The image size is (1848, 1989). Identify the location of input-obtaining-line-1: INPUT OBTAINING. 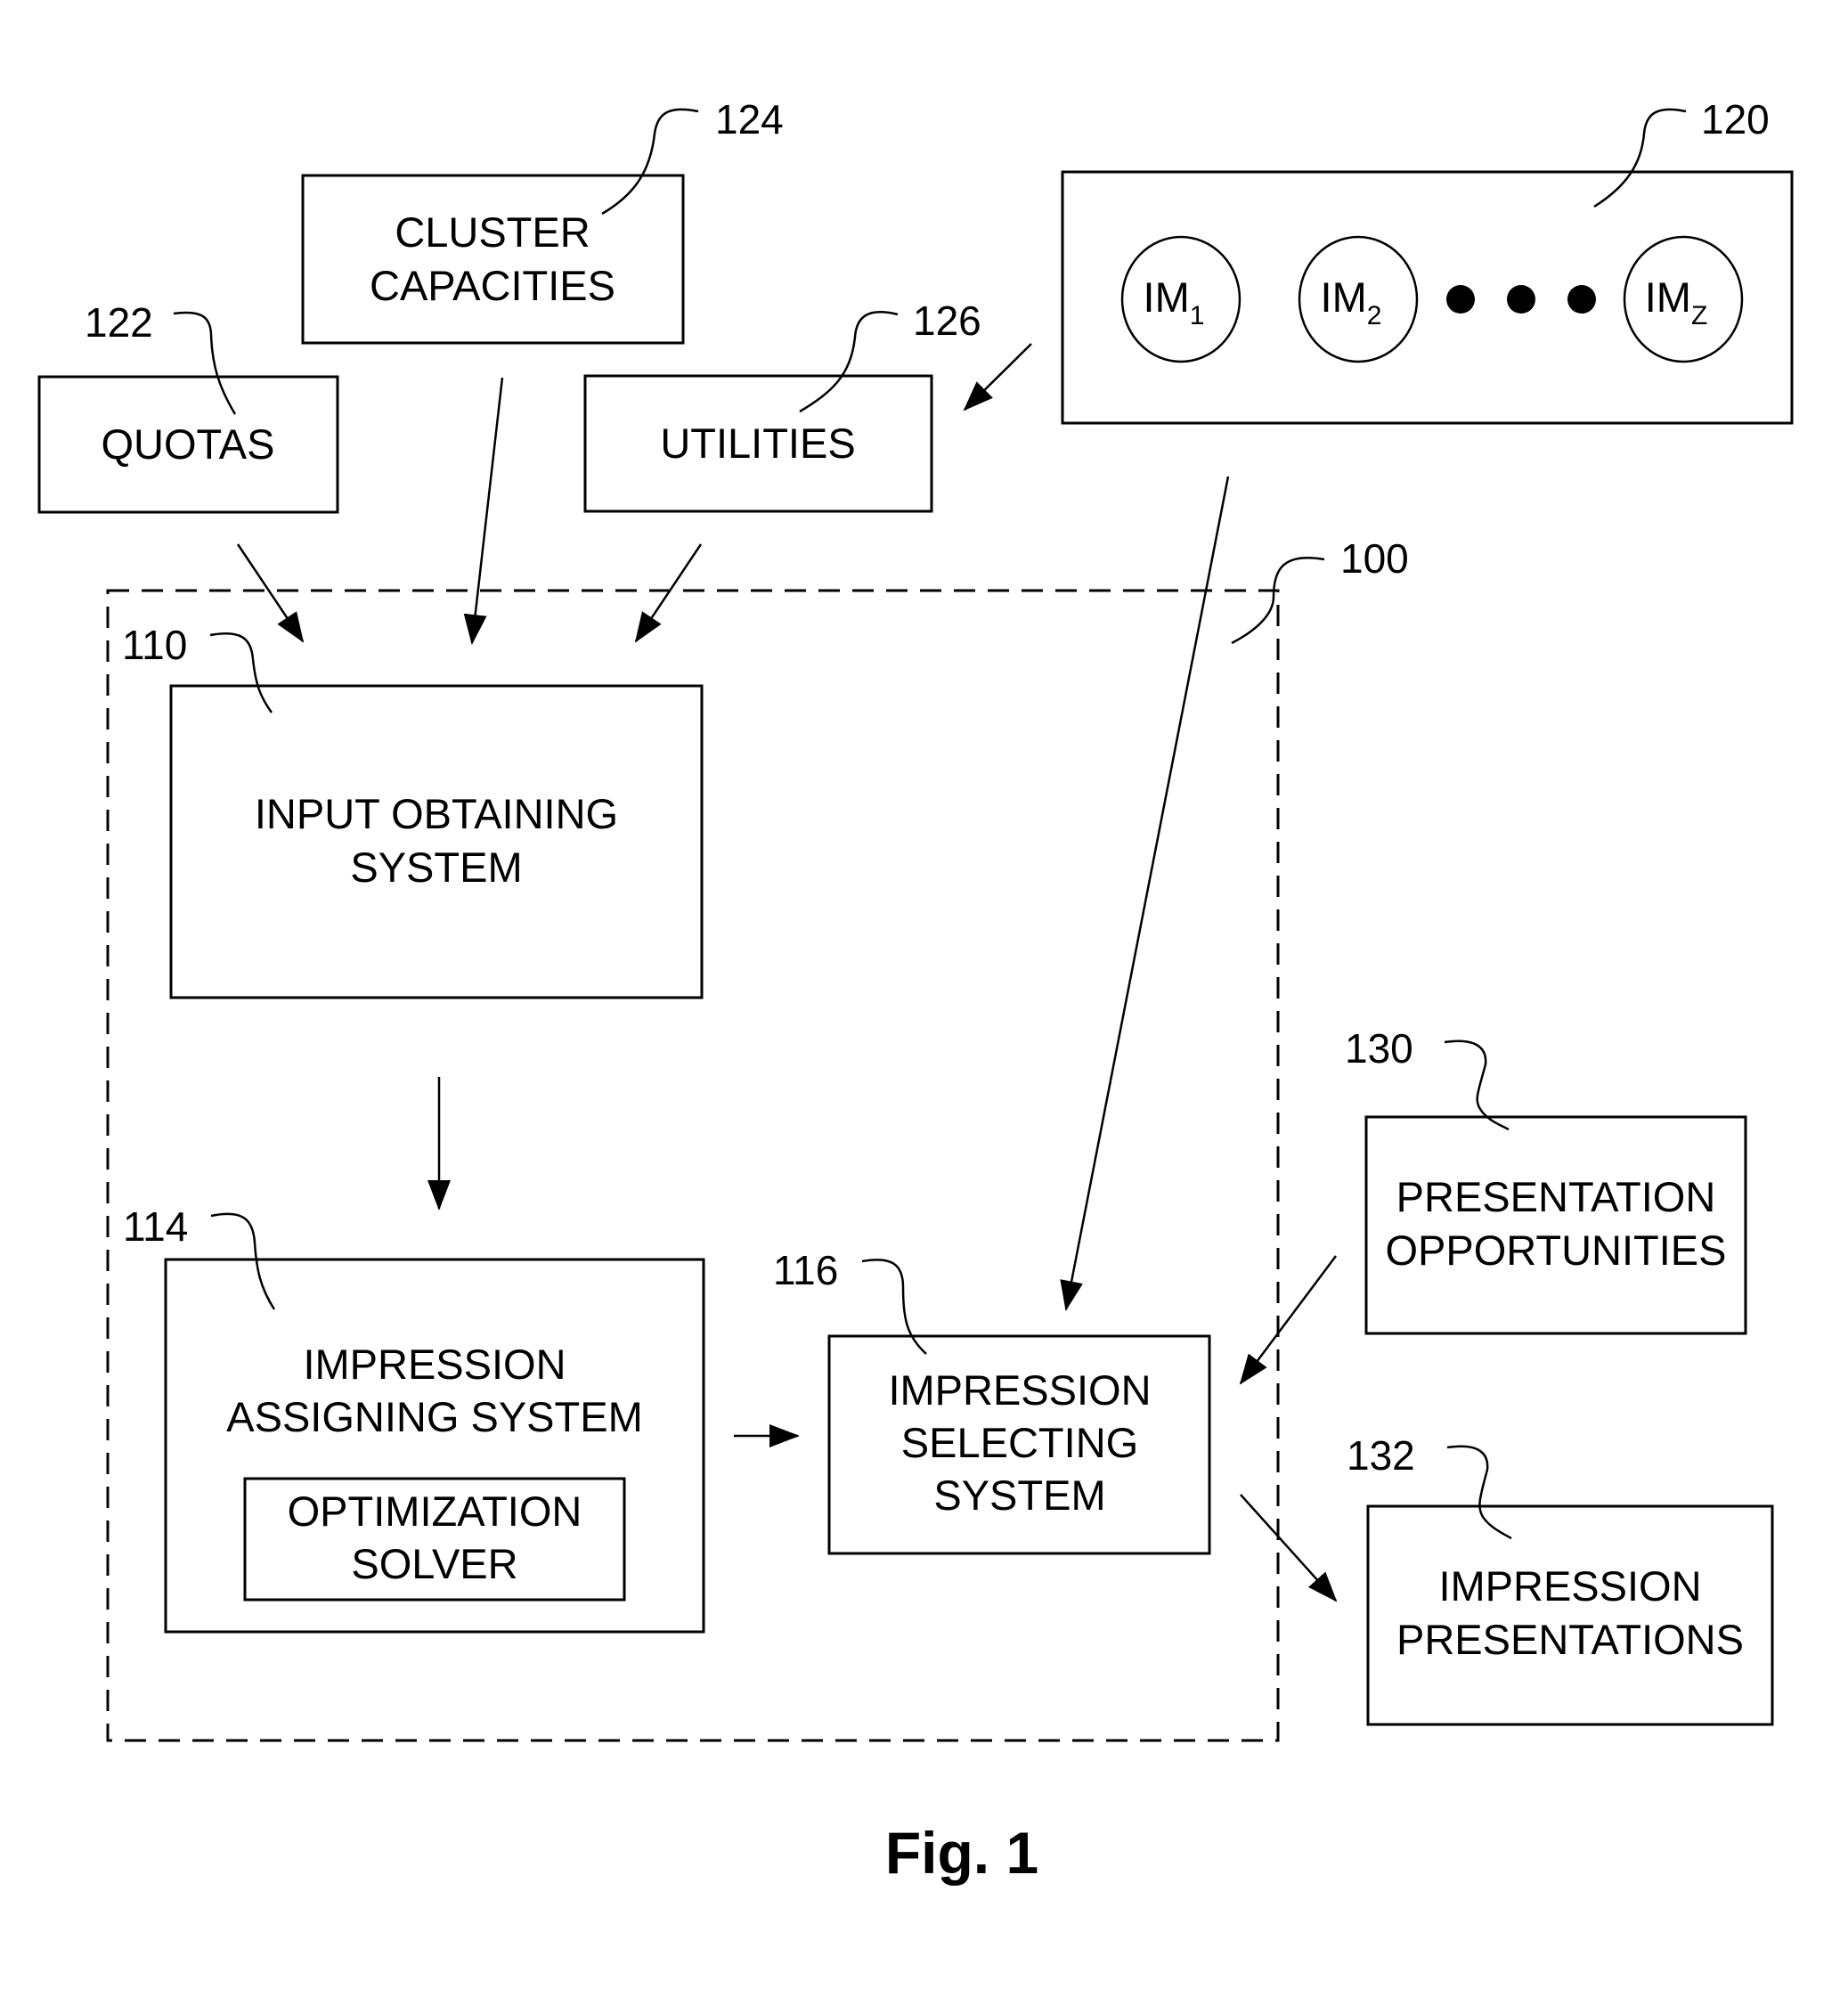
(436, 813).